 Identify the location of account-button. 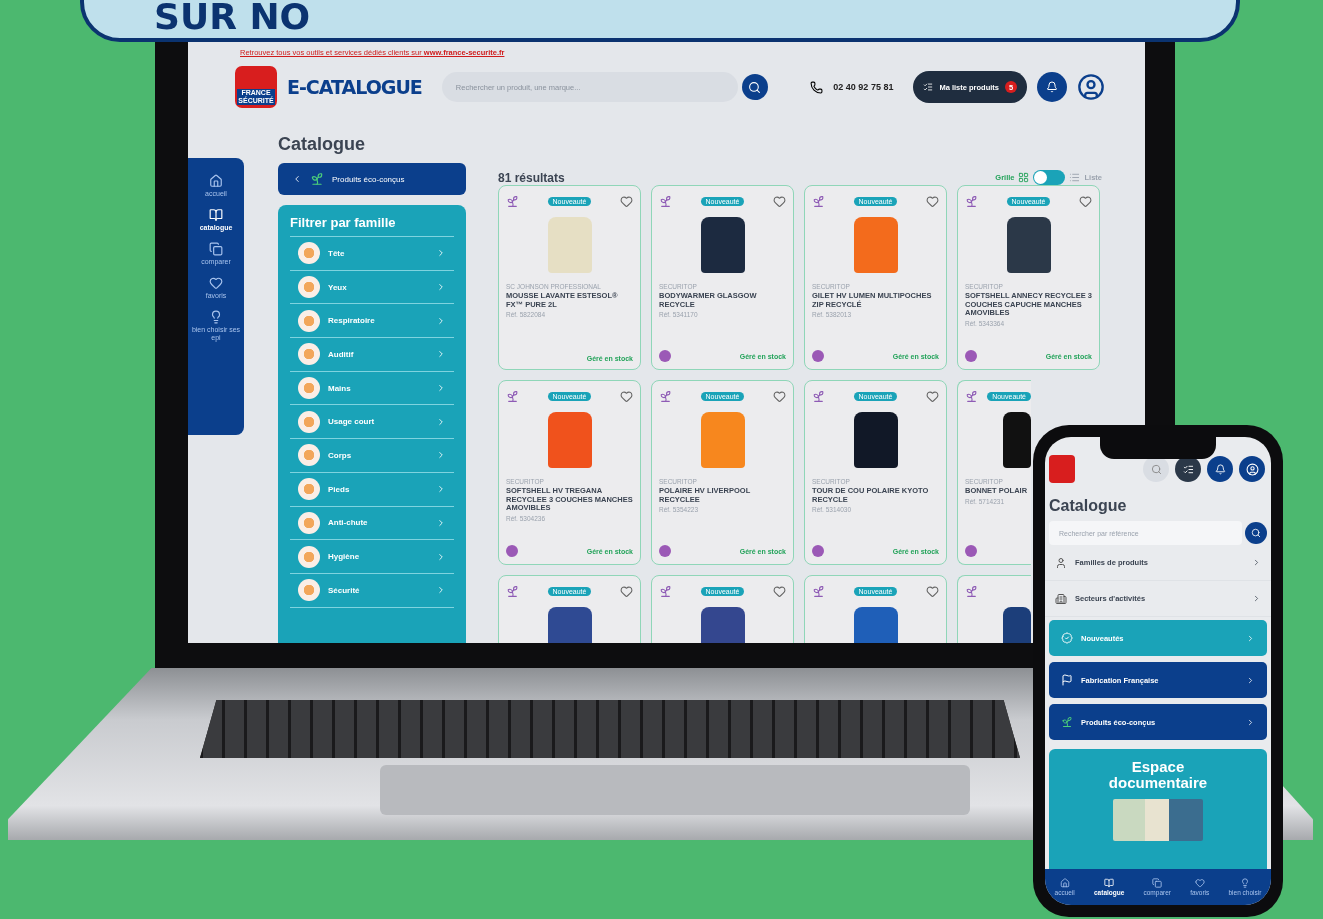
(1252, 469).